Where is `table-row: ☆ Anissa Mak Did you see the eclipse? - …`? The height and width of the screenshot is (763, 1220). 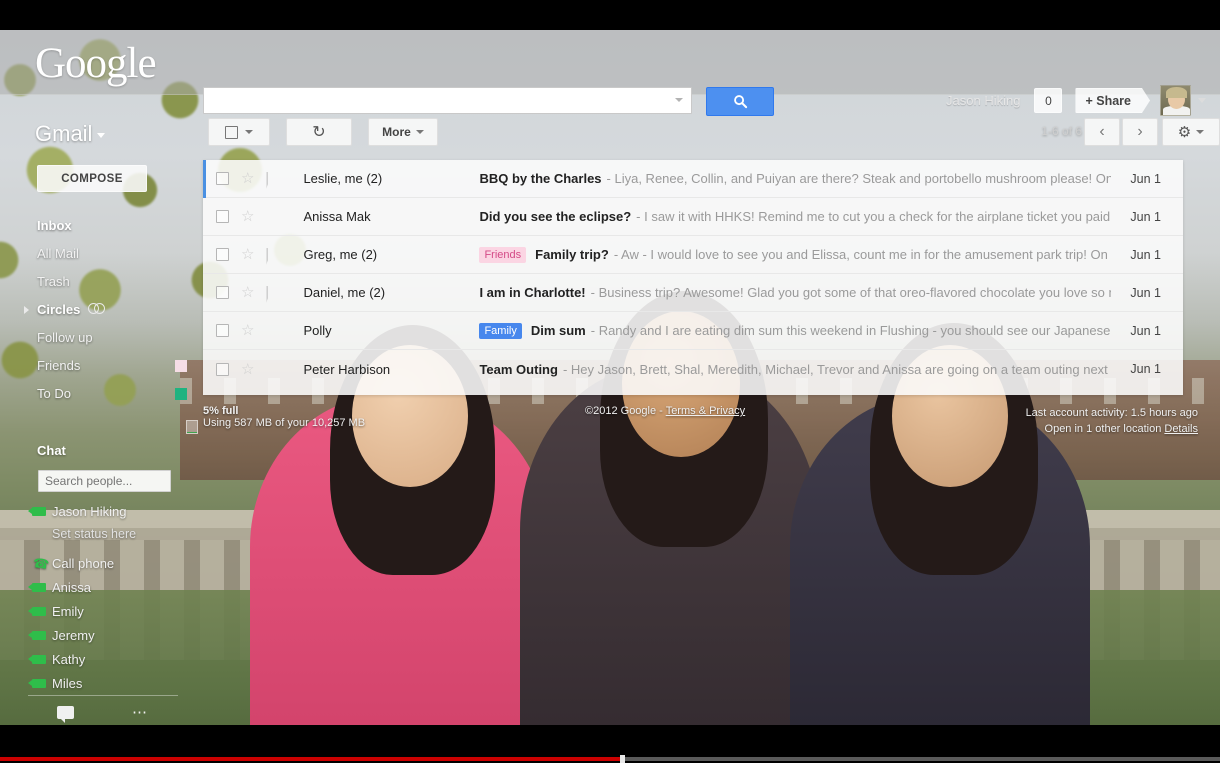
table-row: ☆ Anissa Mak Did you see the eclipse? - … is located at coordinates (693, 217).